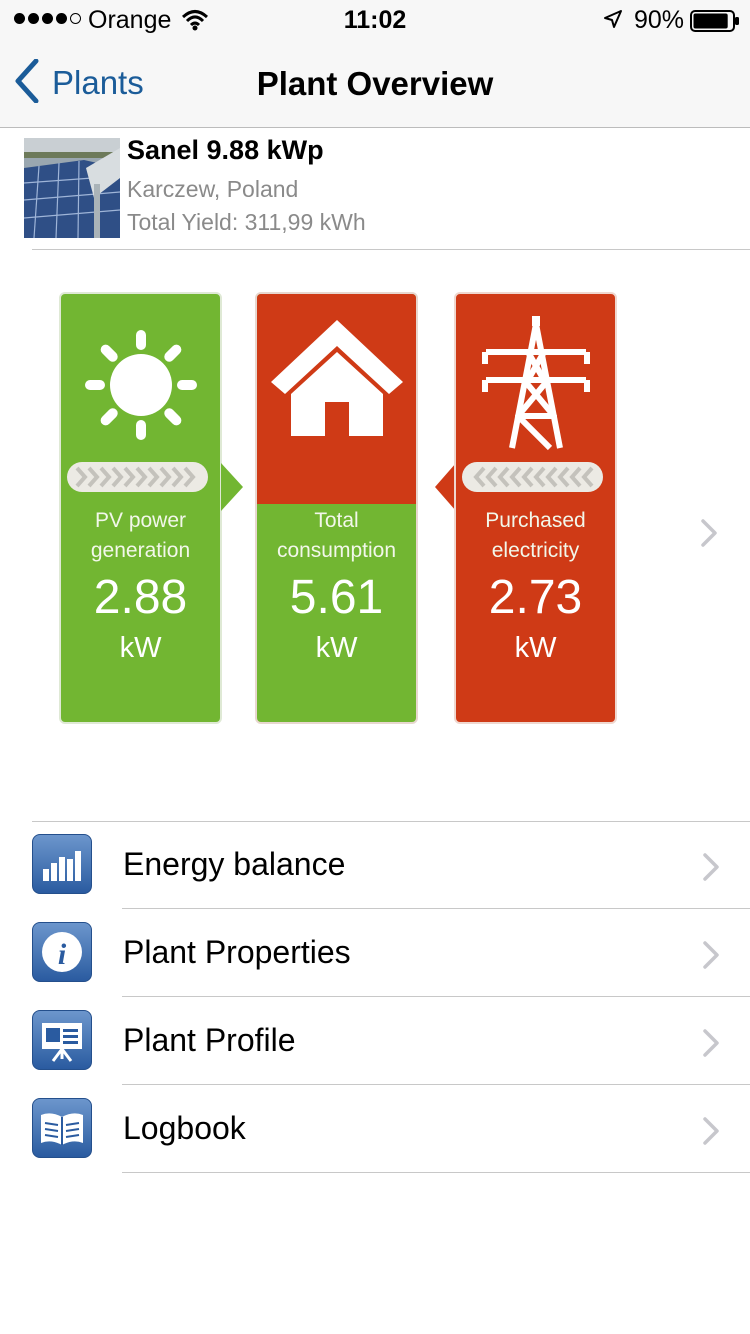 This screenshot has height=1334, width=750. I want to click on menu-item-plant-profile: Plant Profile, so click(375, 1041).